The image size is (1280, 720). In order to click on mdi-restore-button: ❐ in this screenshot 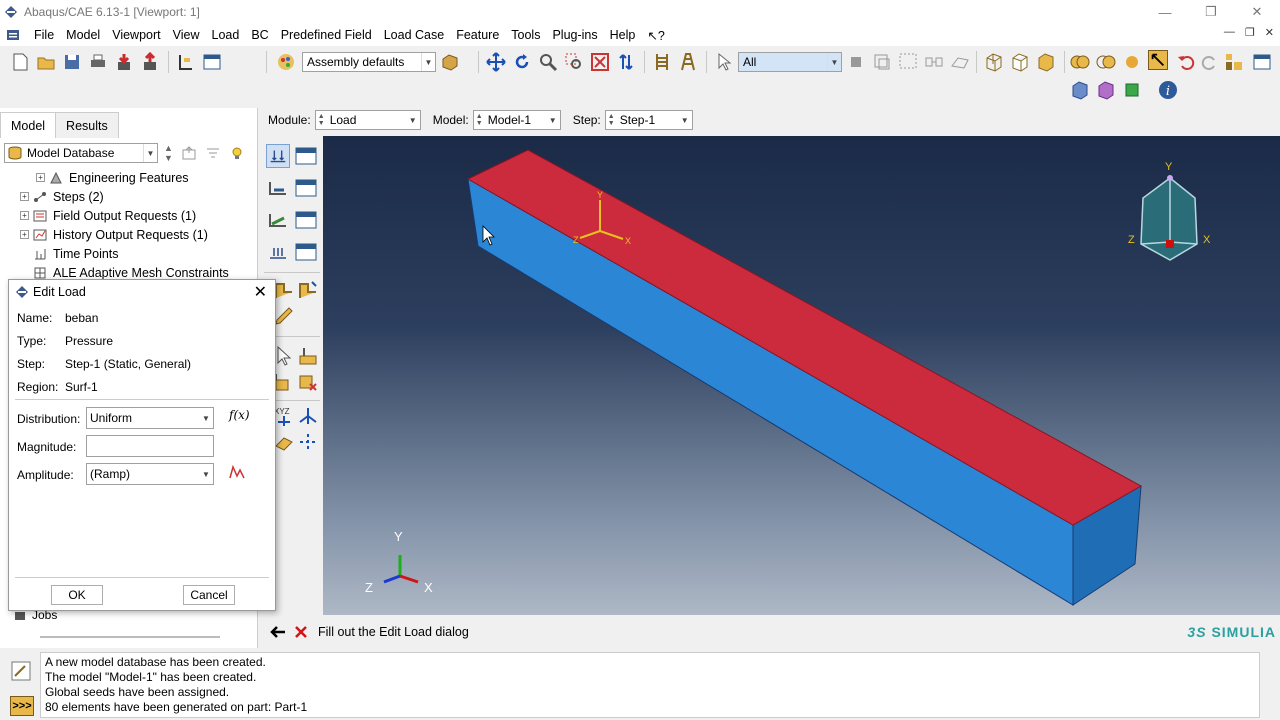, I will do `click(1250, 32)`.